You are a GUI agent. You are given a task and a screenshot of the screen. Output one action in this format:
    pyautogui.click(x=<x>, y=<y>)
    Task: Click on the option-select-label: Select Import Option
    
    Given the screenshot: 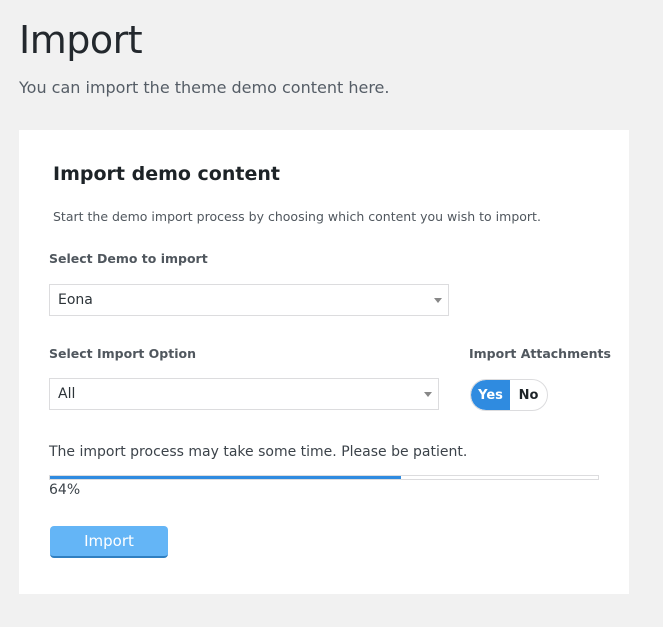 What is the action you would take?
    pyautogui.click(x=123, y=353)
    